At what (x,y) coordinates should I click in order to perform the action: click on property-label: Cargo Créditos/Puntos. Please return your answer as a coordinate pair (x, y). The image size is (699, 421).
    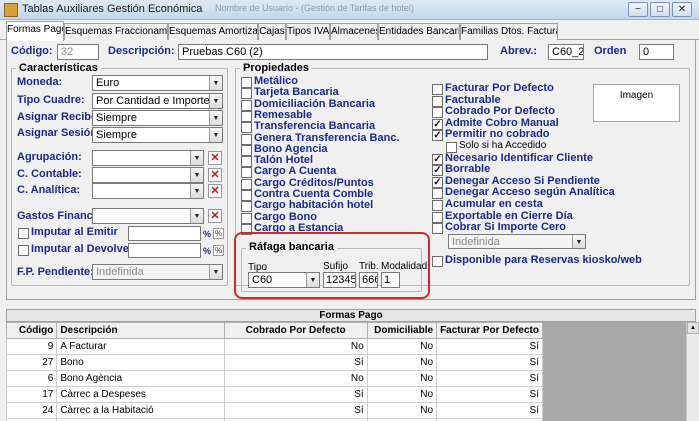
    Looking at the image, I should click on (314, 182).